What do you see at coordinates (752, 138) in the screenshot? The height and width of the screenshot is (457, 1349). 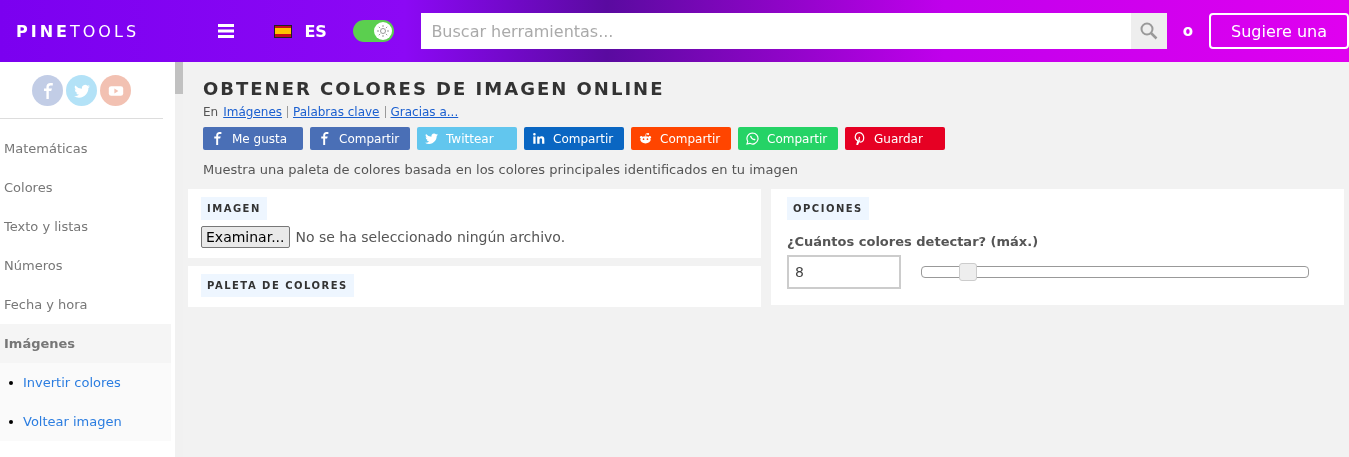 I see `whatsapp-icon` at bounding box center [752, 138].